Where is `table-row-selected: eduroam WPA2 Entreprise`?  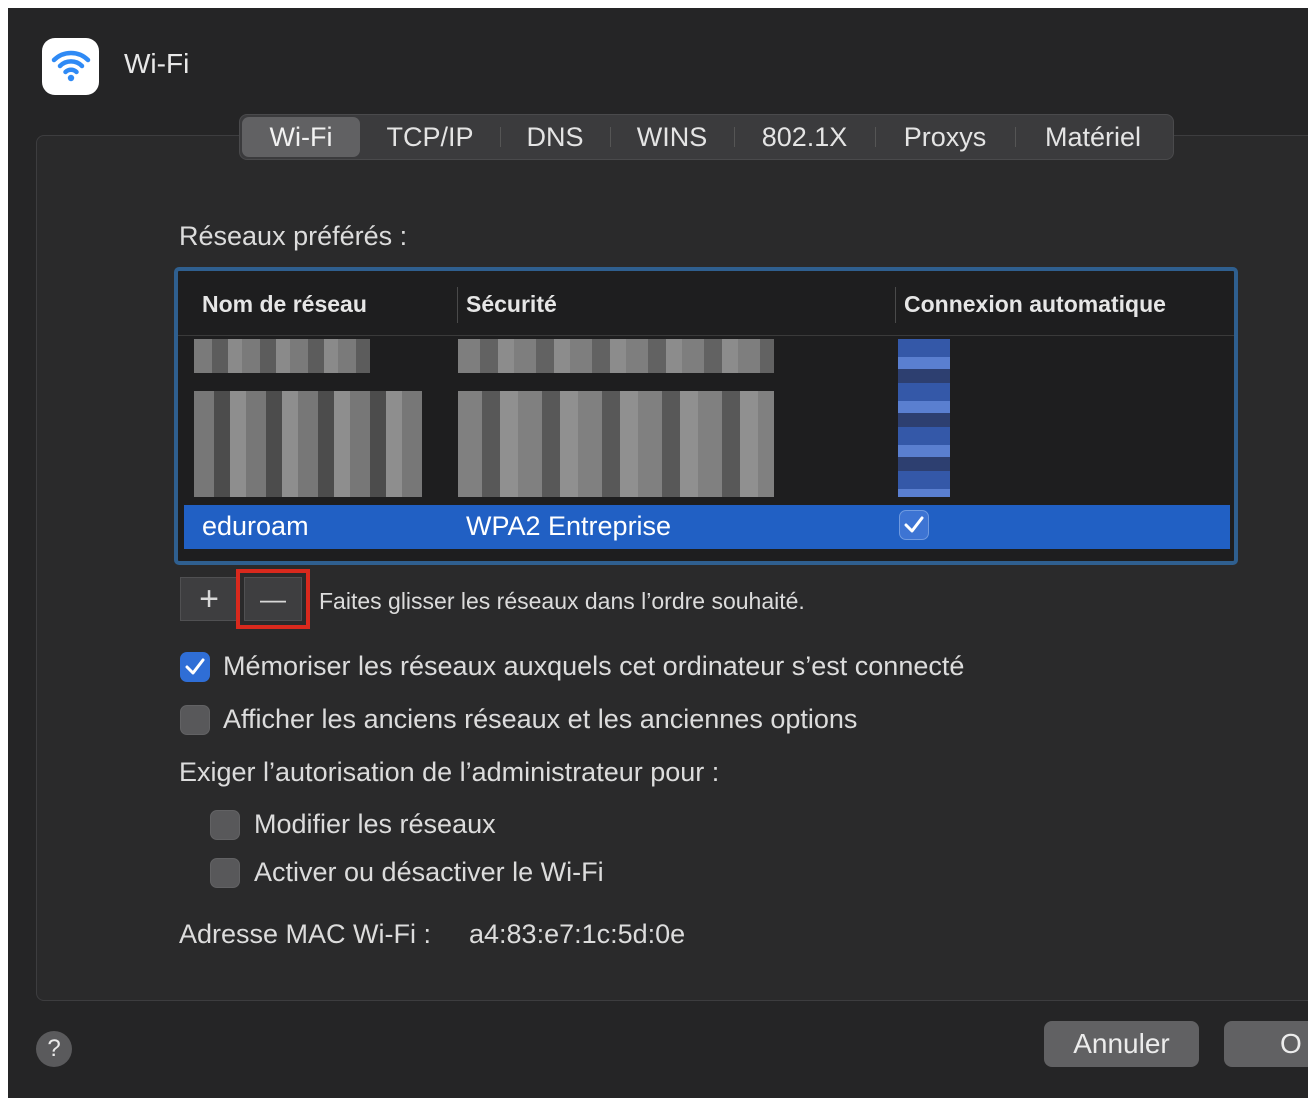
table-row-selected: eduroam WPA2 Entreprise is located at coordinates (707, 527).